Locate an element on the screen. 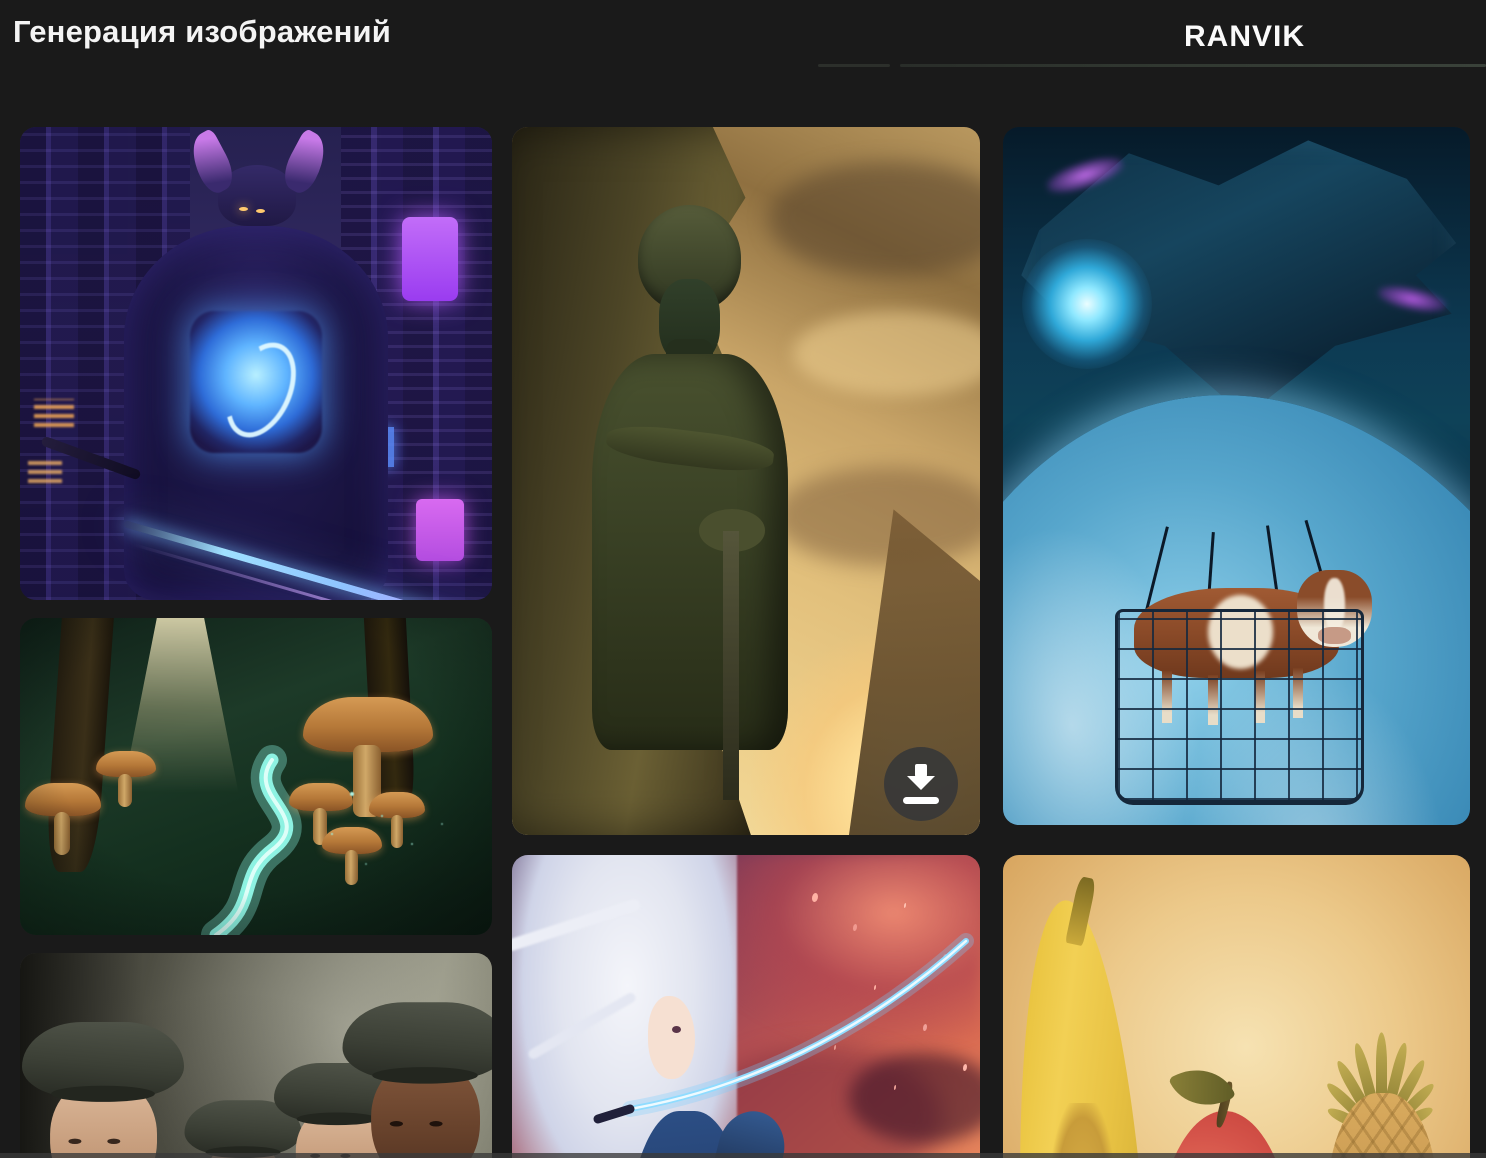  horizontal-scrollbar is located at coordinates (743, 1155).